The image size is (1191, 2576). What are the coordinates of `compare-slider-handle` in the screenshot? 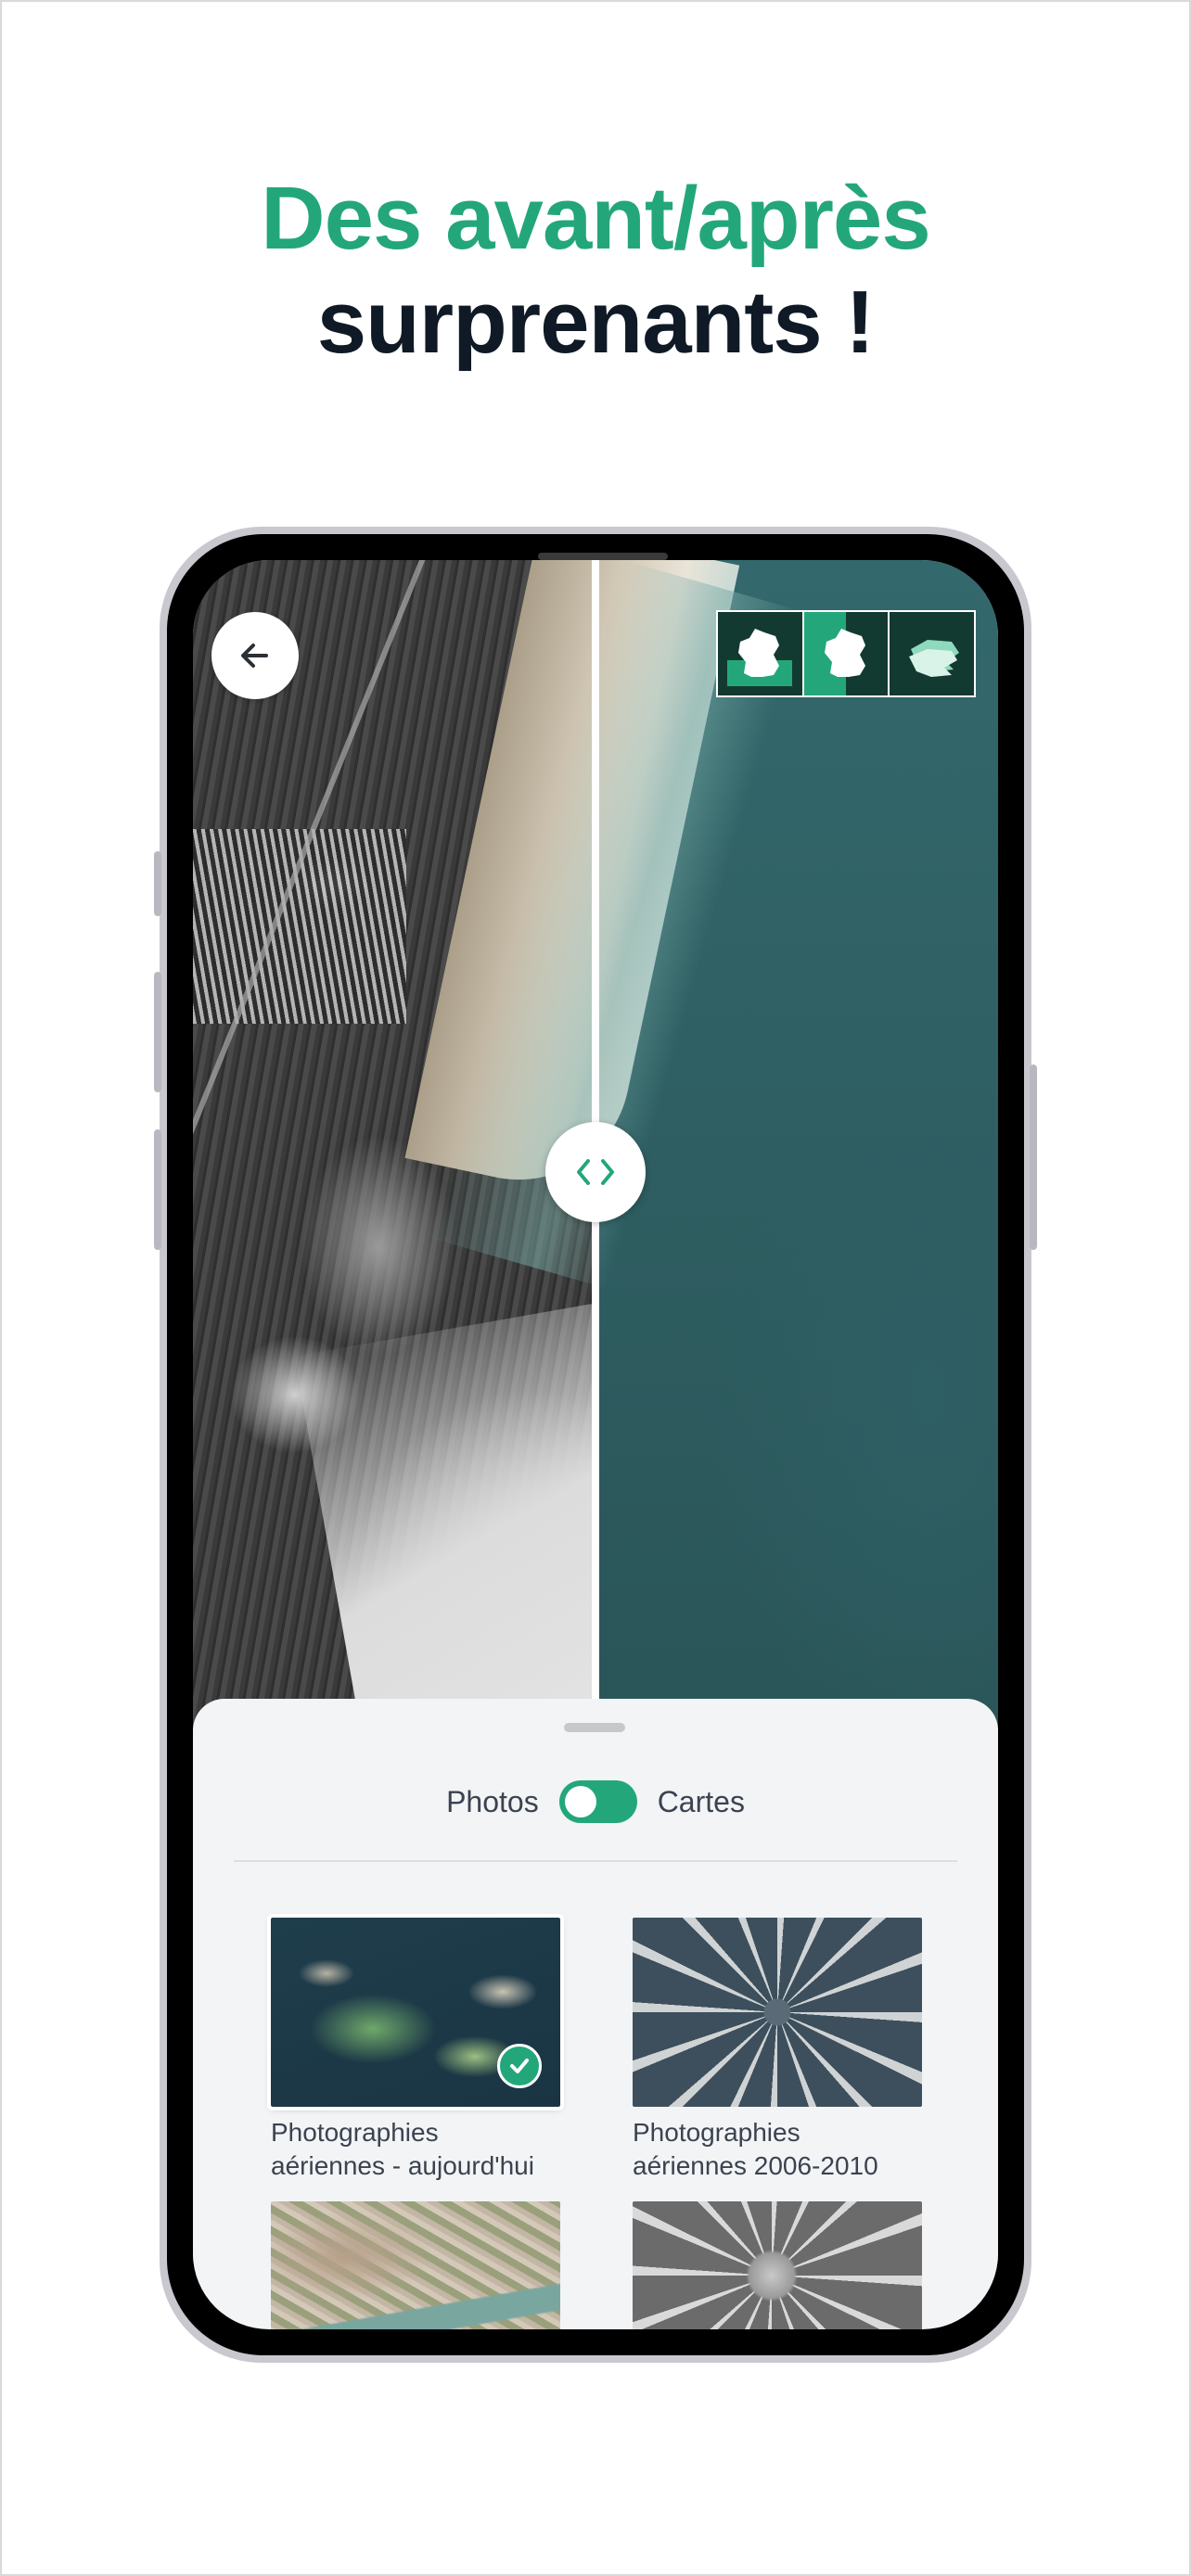 It's located at (595, 1172).